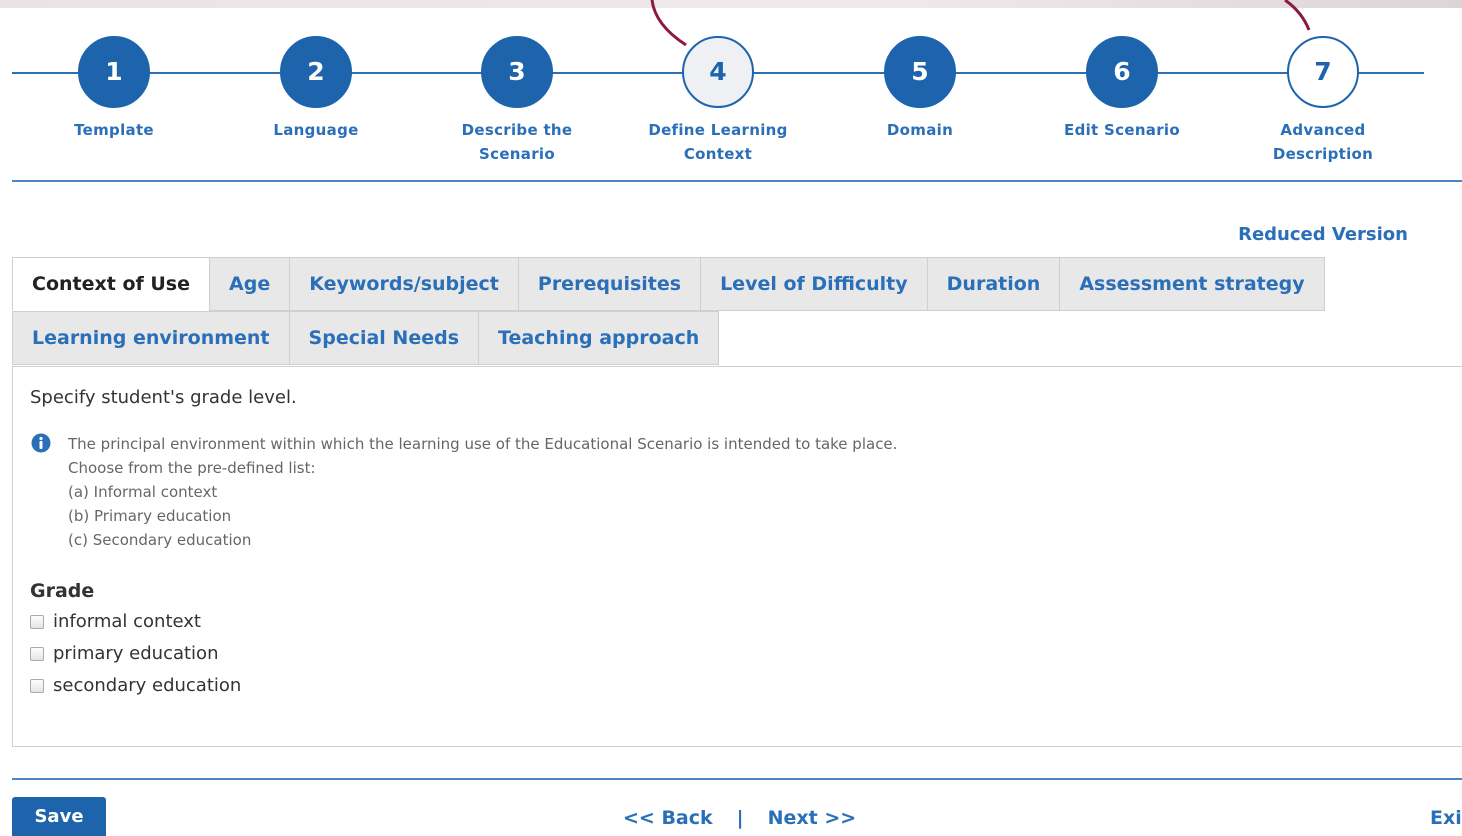  I want to click on top-banner-strip, so click(731, 4).